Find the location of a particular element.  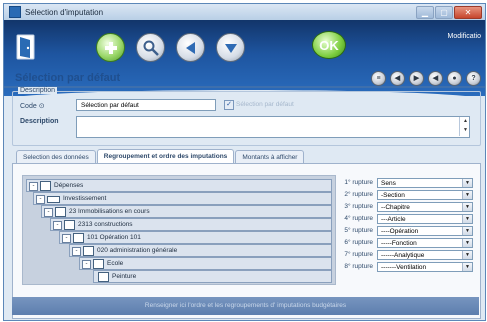

app-icon is located at coordinates (15, 12).